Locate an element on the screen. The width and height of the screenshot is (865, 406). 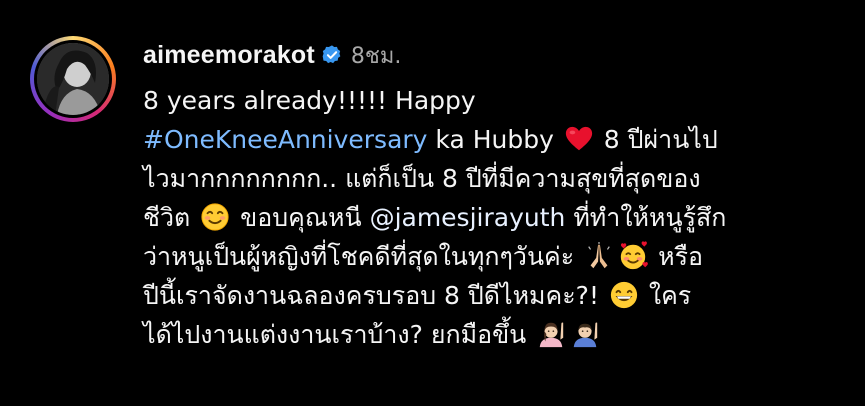
verified-badge-icon is located at coordinates (331, 54).